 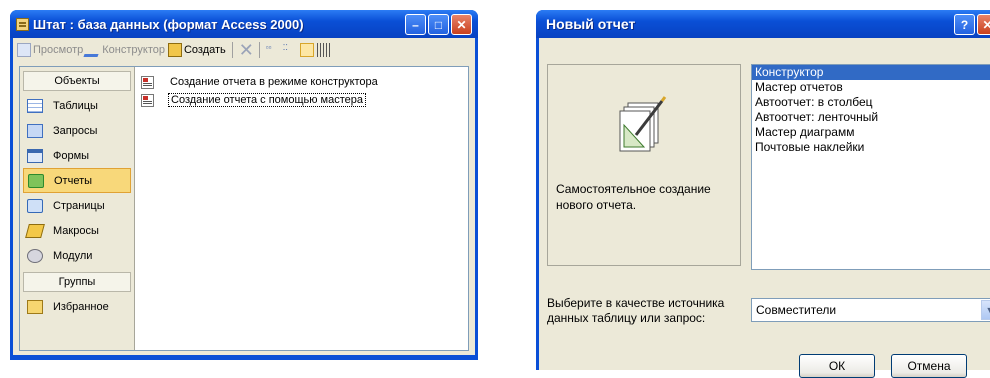 What do you see at coordinates (174, 50) in the screenshot?
I see `new-object-icon` at bounding box center [174, 50].